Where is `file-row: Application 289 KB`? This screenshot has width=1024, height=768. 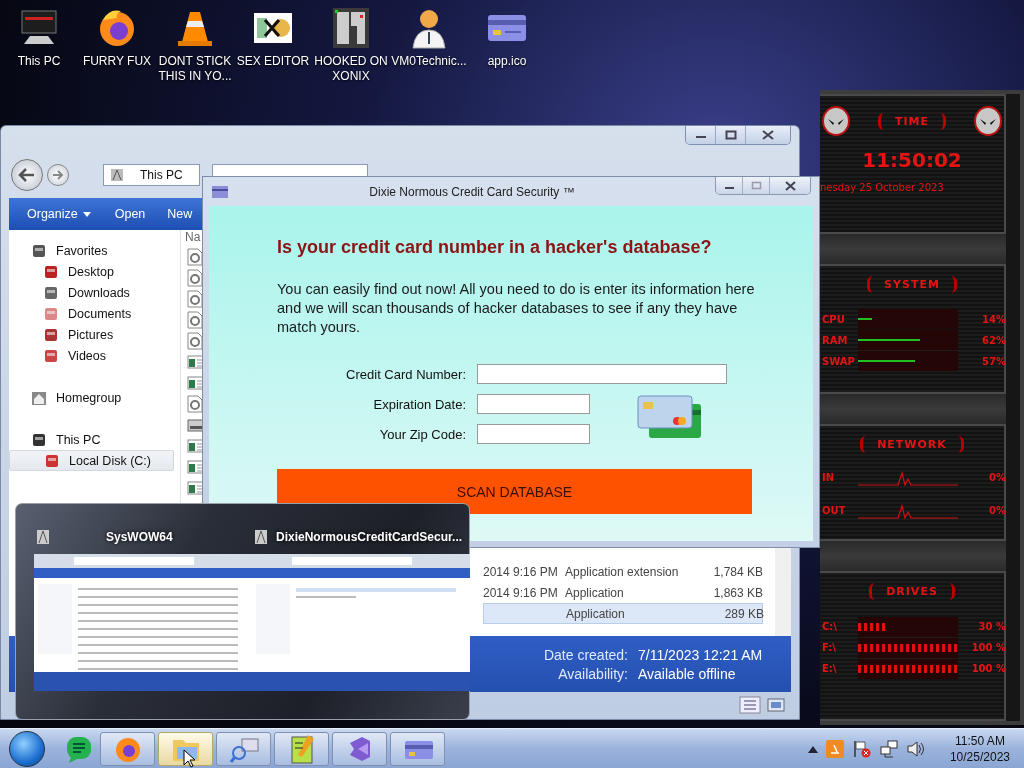 file-row: Application 289 KB is located at coordinates (623, 613).